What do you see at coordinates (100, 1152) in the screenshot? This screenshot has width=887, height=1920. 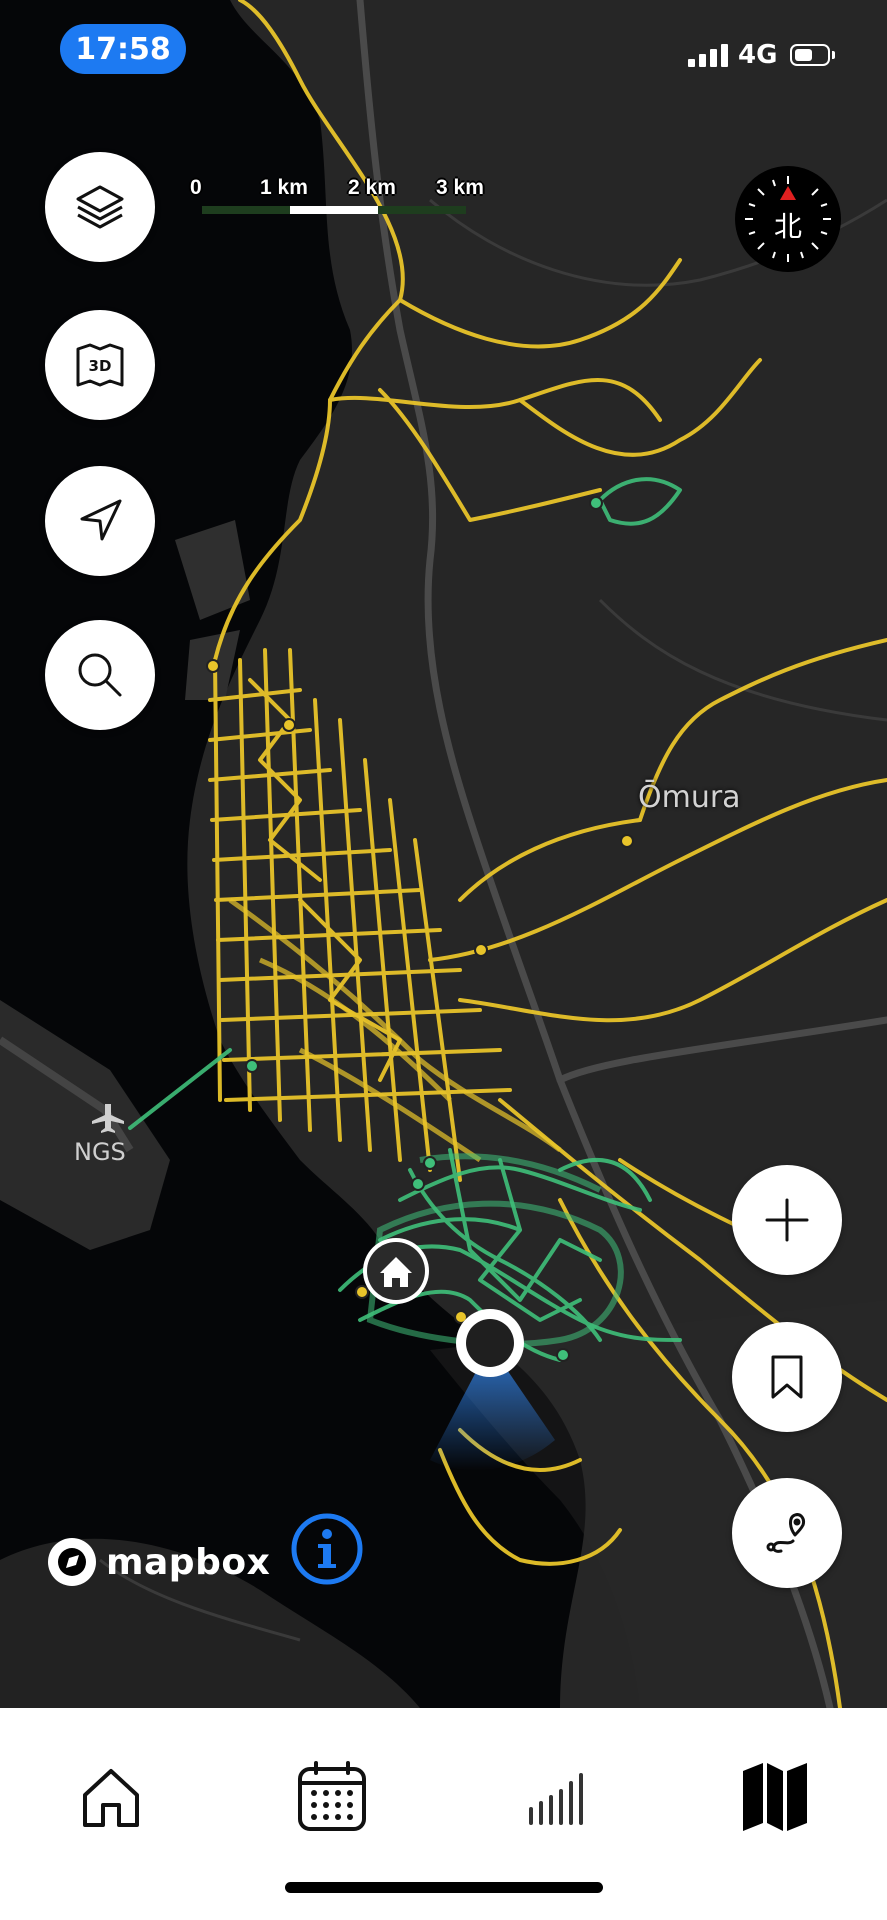 I see `airport-code-label: NGS` at bounding box center [100, 1152].